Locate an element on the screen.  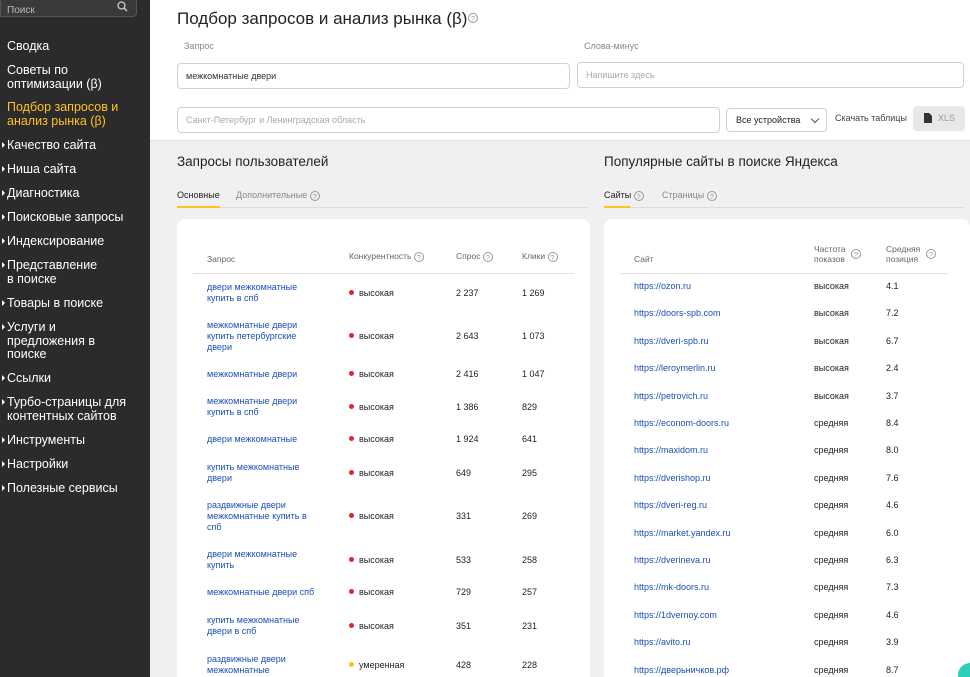
query-link: двери межкомнатные купить is located at coordinates (262, 560).